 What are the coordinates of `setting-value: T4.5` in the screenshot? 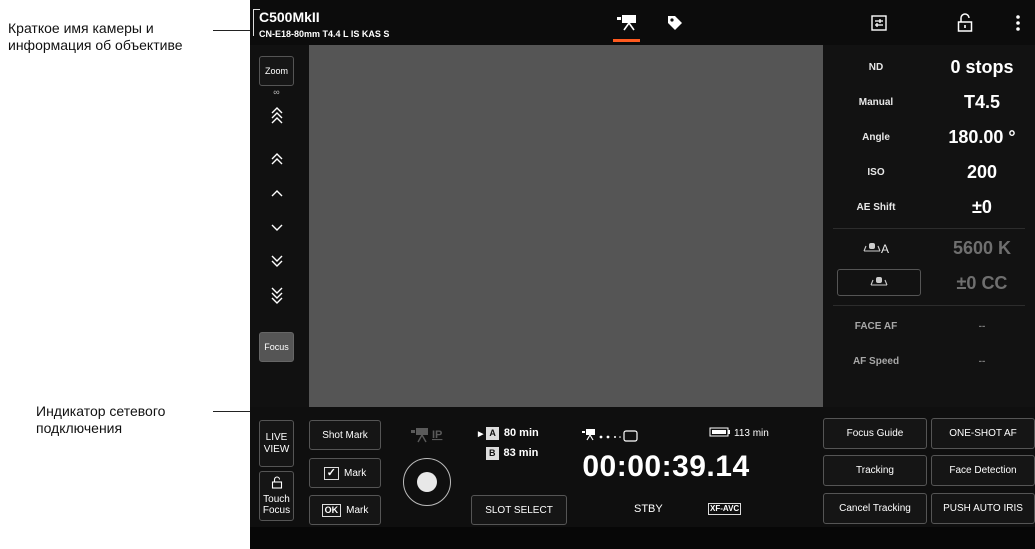 It's located at (982, 102).